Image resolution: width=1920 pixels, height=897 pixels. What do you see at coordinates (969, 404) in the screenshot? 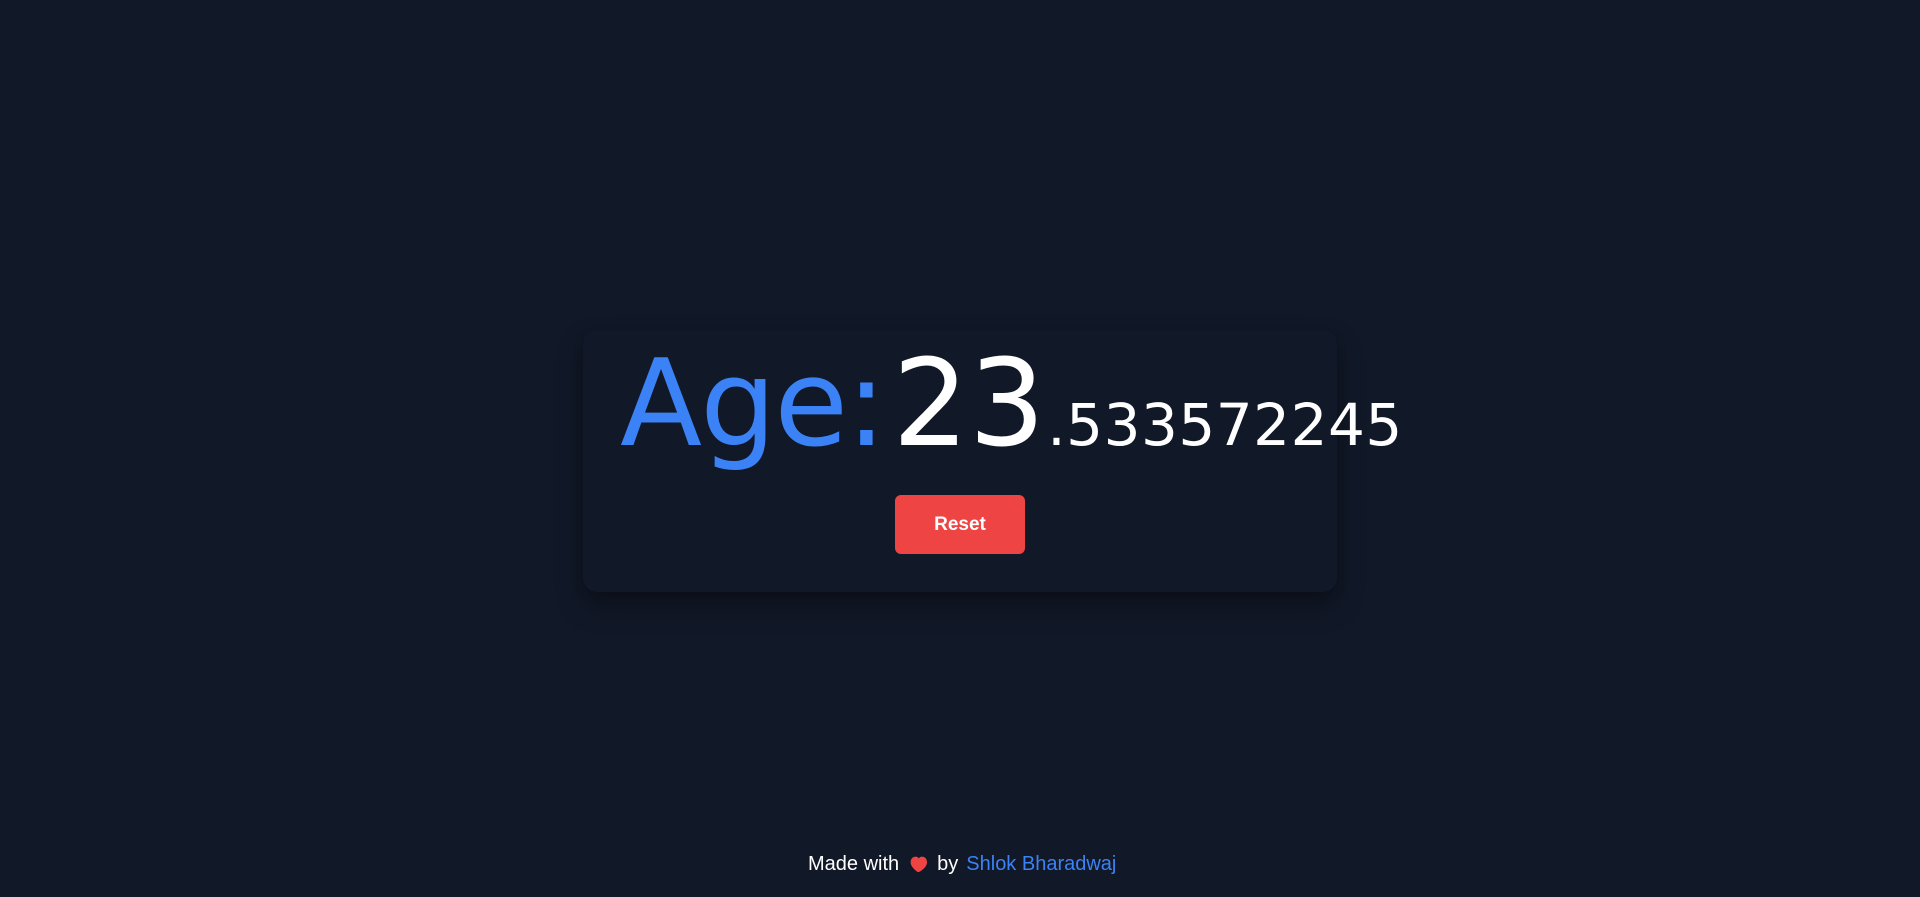
I see `age-integer: 23` at bounding box center [969, 404].